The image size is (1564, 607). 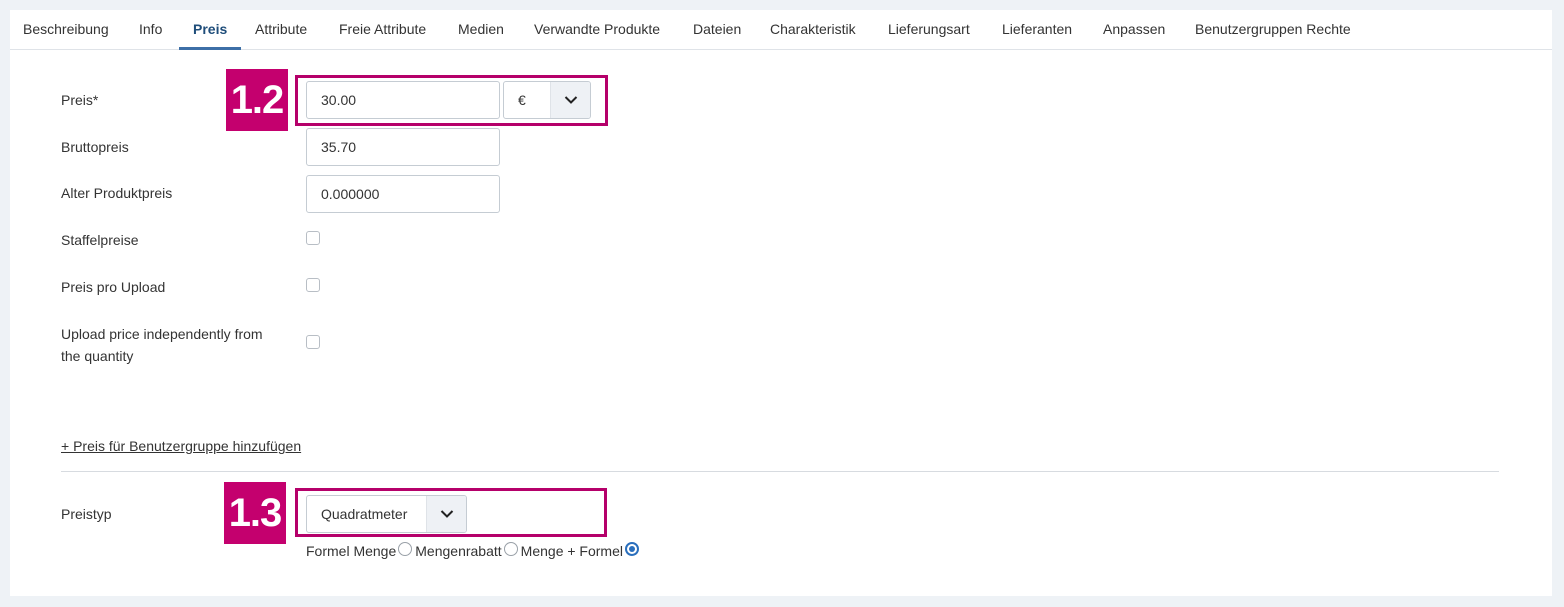 What do you see at coordinates (80, 100) in the screenshot?
I see `price-label: Preis*` at bounding box center [80, 100].